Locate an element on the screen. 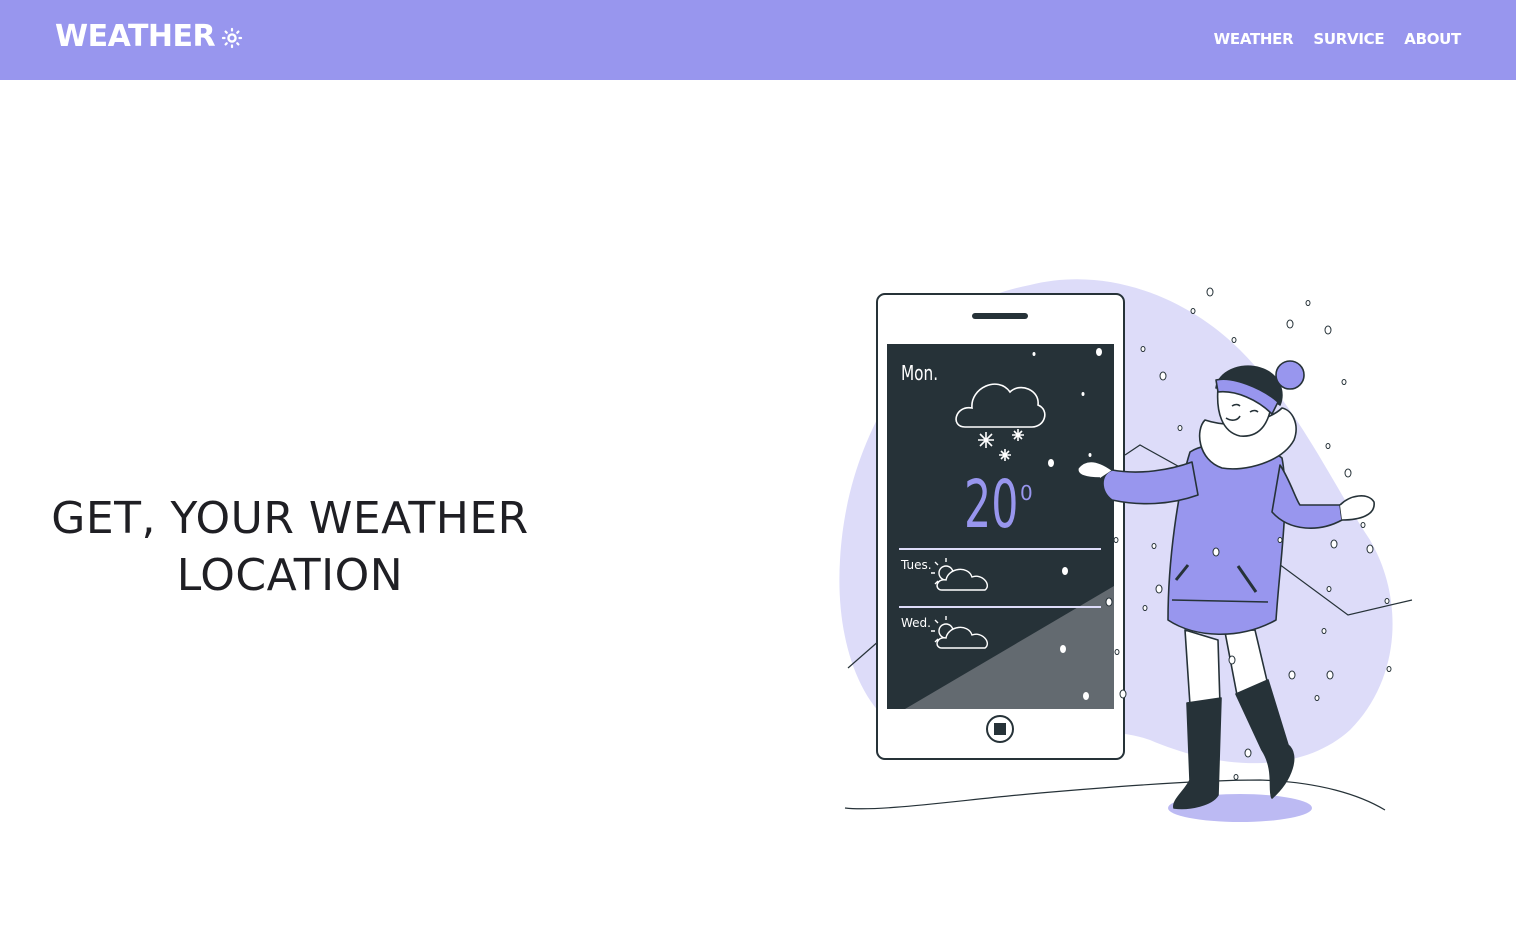 Image resolution: width=1516 pixels, height=937 pixels. forecast-day-wednesday: Wed. is located at coordinates (916, 623).